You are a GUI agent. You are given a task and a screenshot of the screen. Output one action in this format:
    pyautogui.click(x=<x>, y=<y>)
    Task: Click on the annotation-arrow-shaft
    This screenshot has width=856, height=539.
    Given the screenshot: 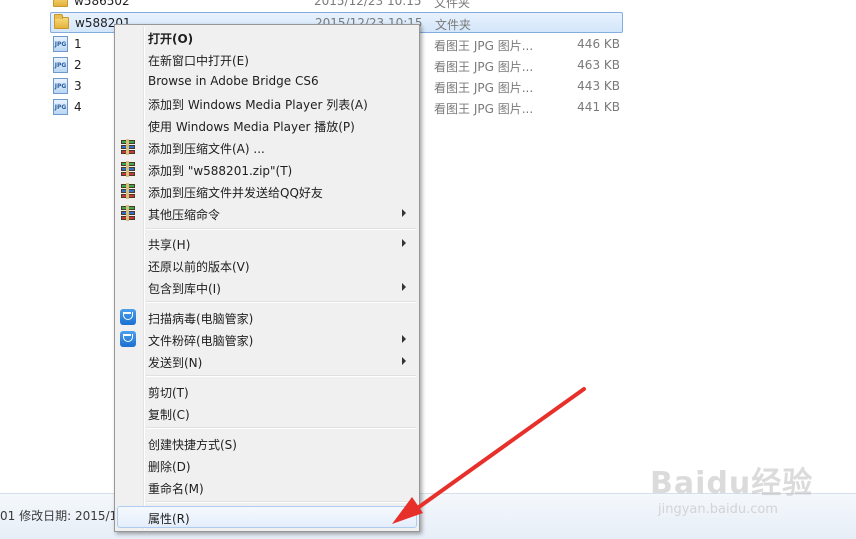 What is the action you would take?
    pyautogui.click(x=498, y=450)
    